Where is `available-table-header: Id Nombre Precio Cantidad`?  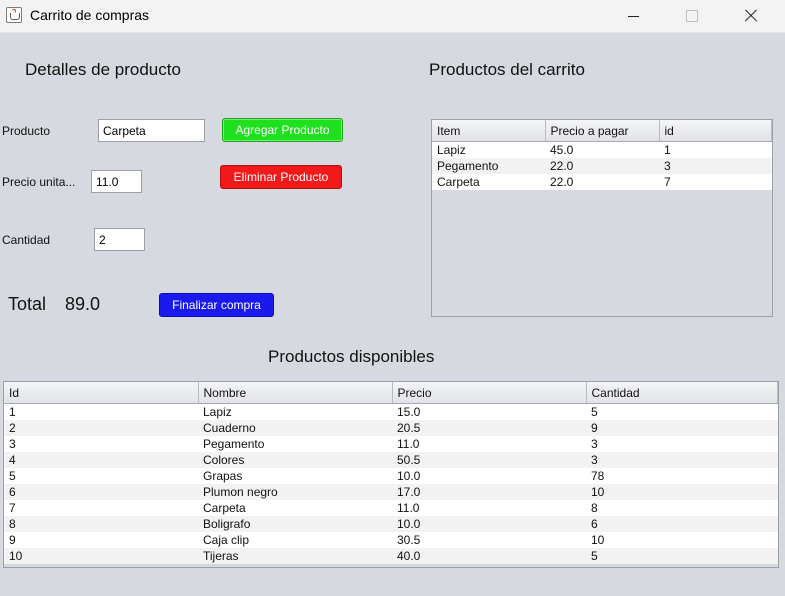 available-table-header: Id Nombre Precio Cantidad is located at coordinates (391, 393).